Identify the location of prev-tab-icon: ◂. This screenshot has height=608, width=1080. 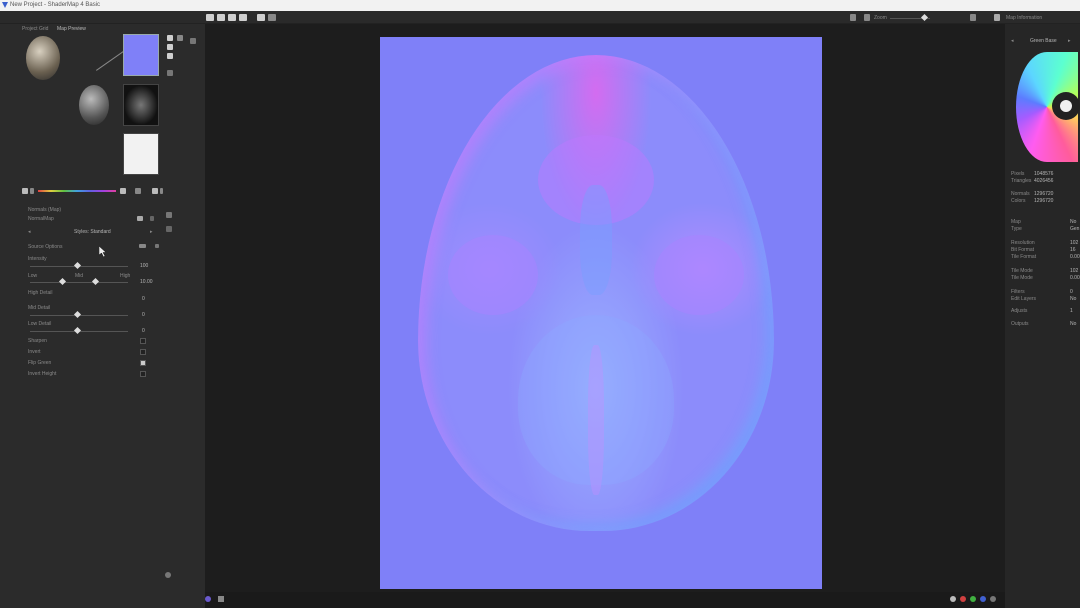
(1012, 41).